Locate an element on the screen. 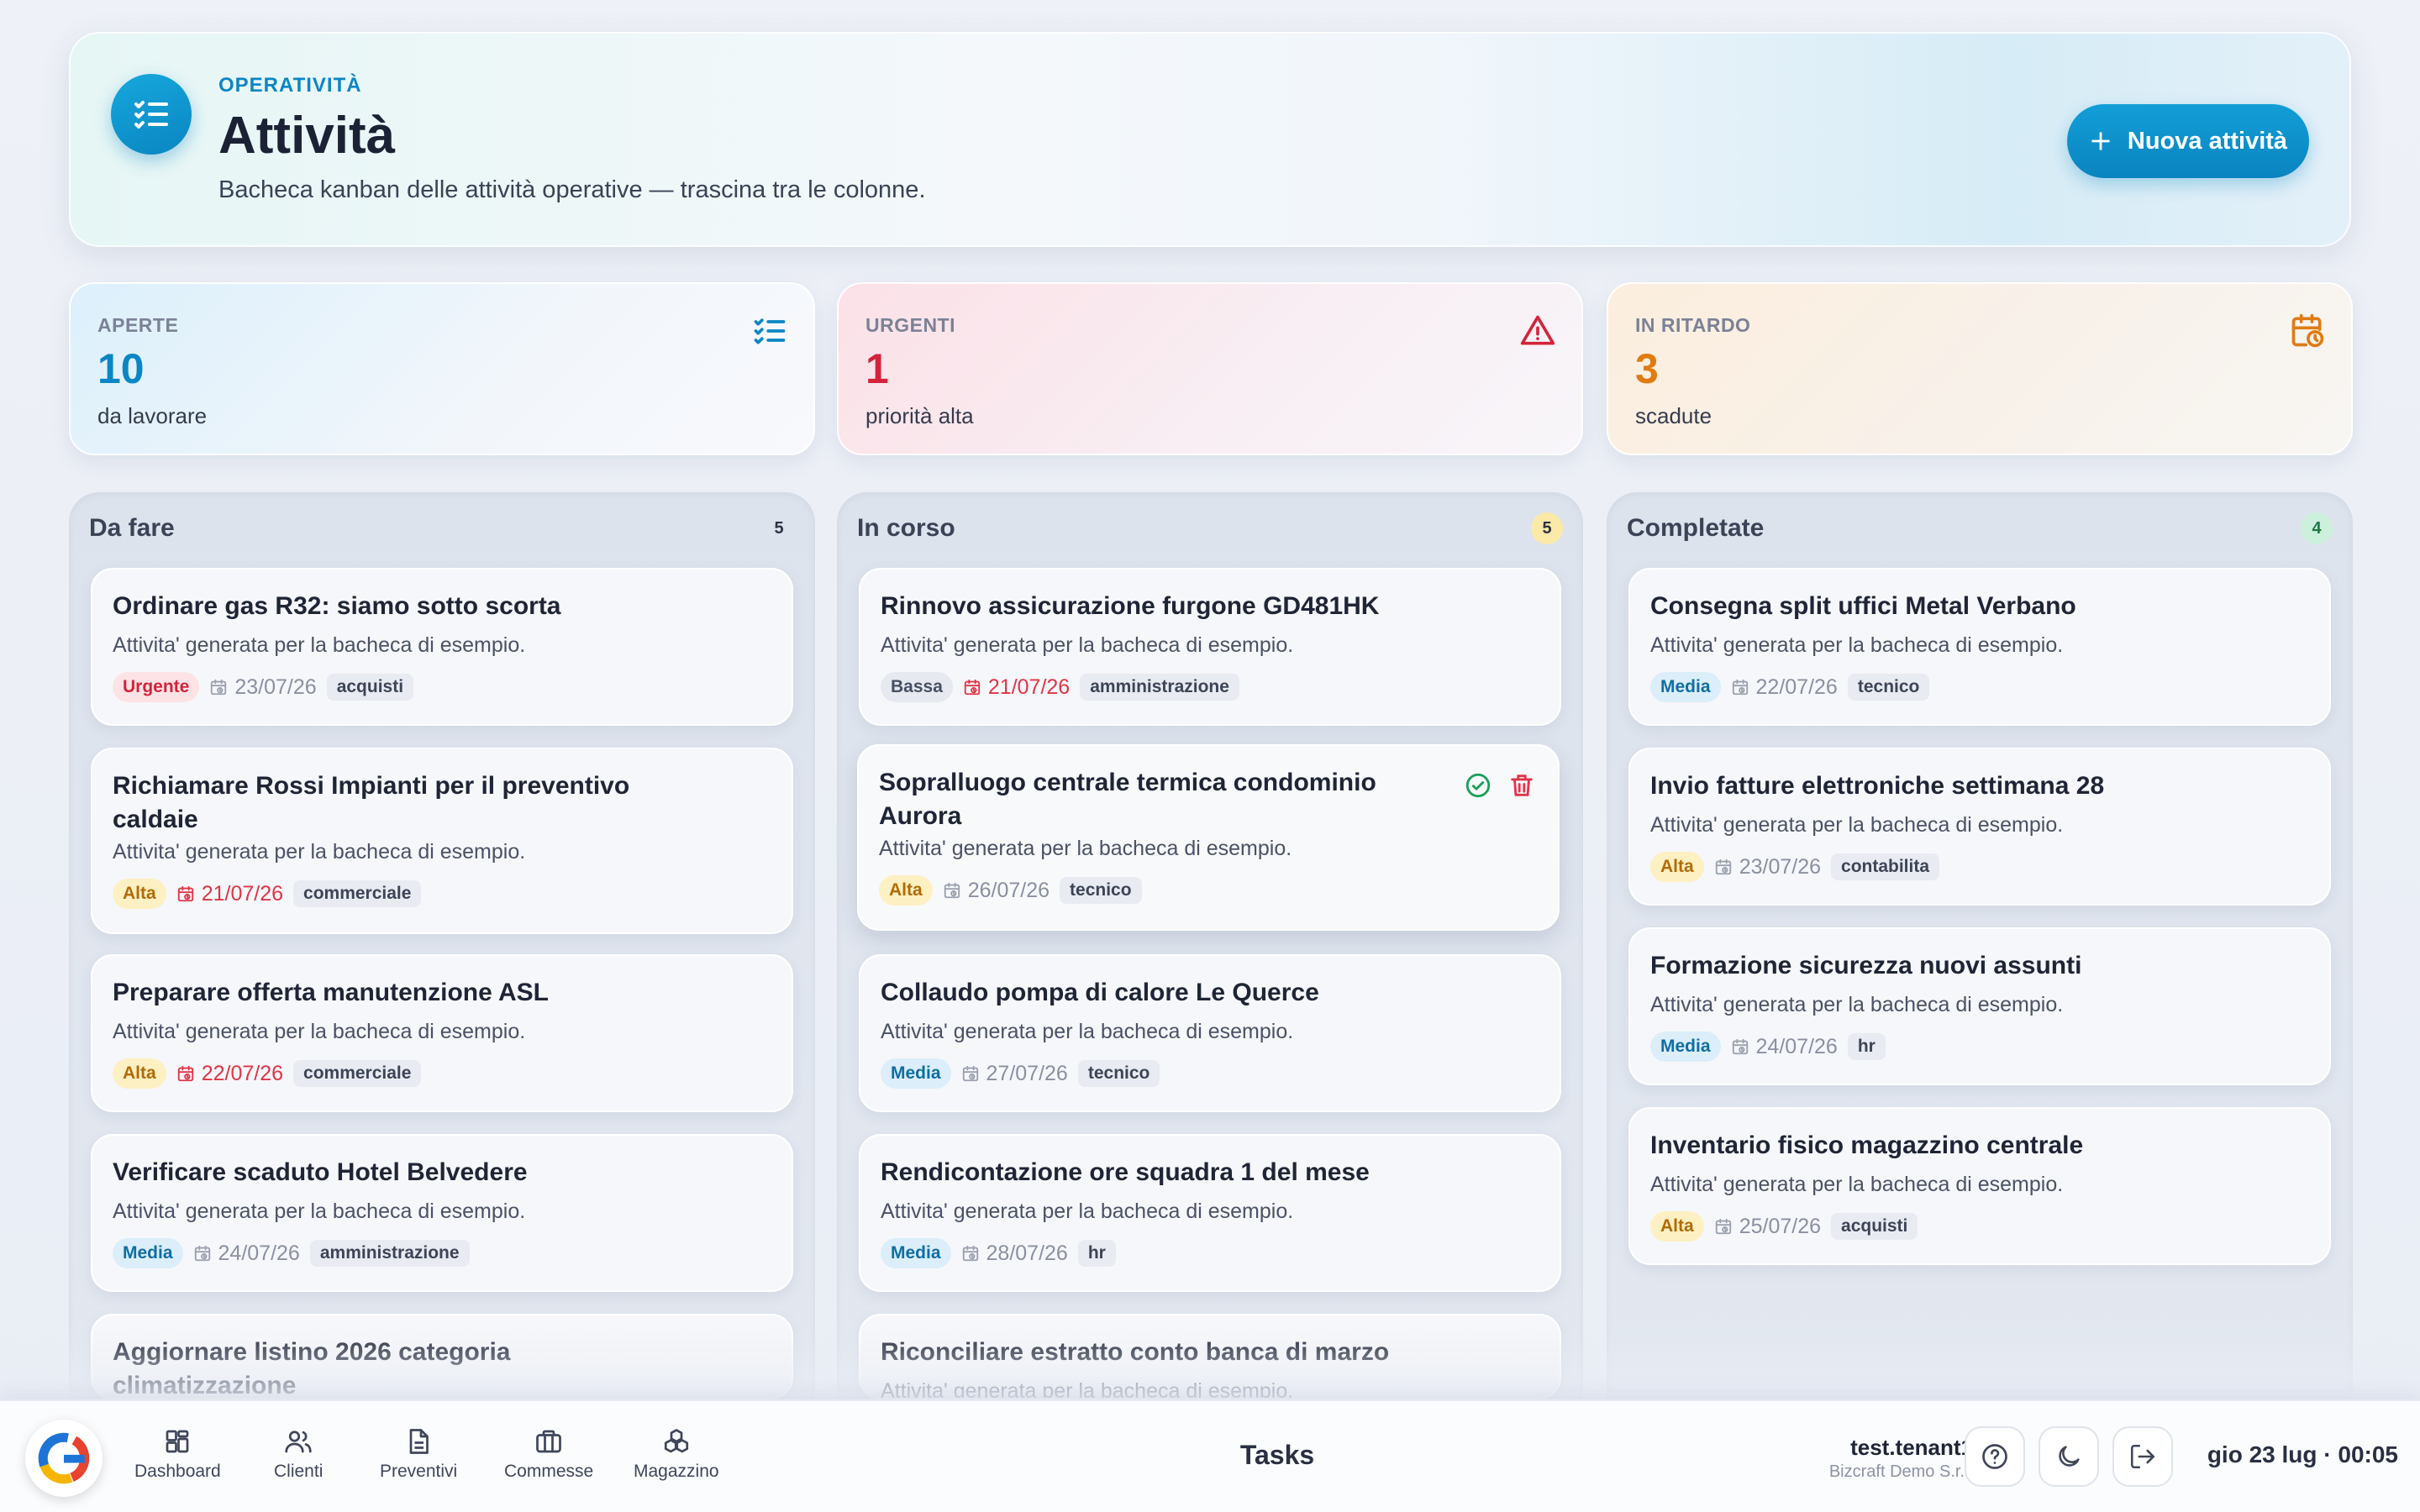  nav-item-clienti: Clienti is located at coordinates (299, 1454).